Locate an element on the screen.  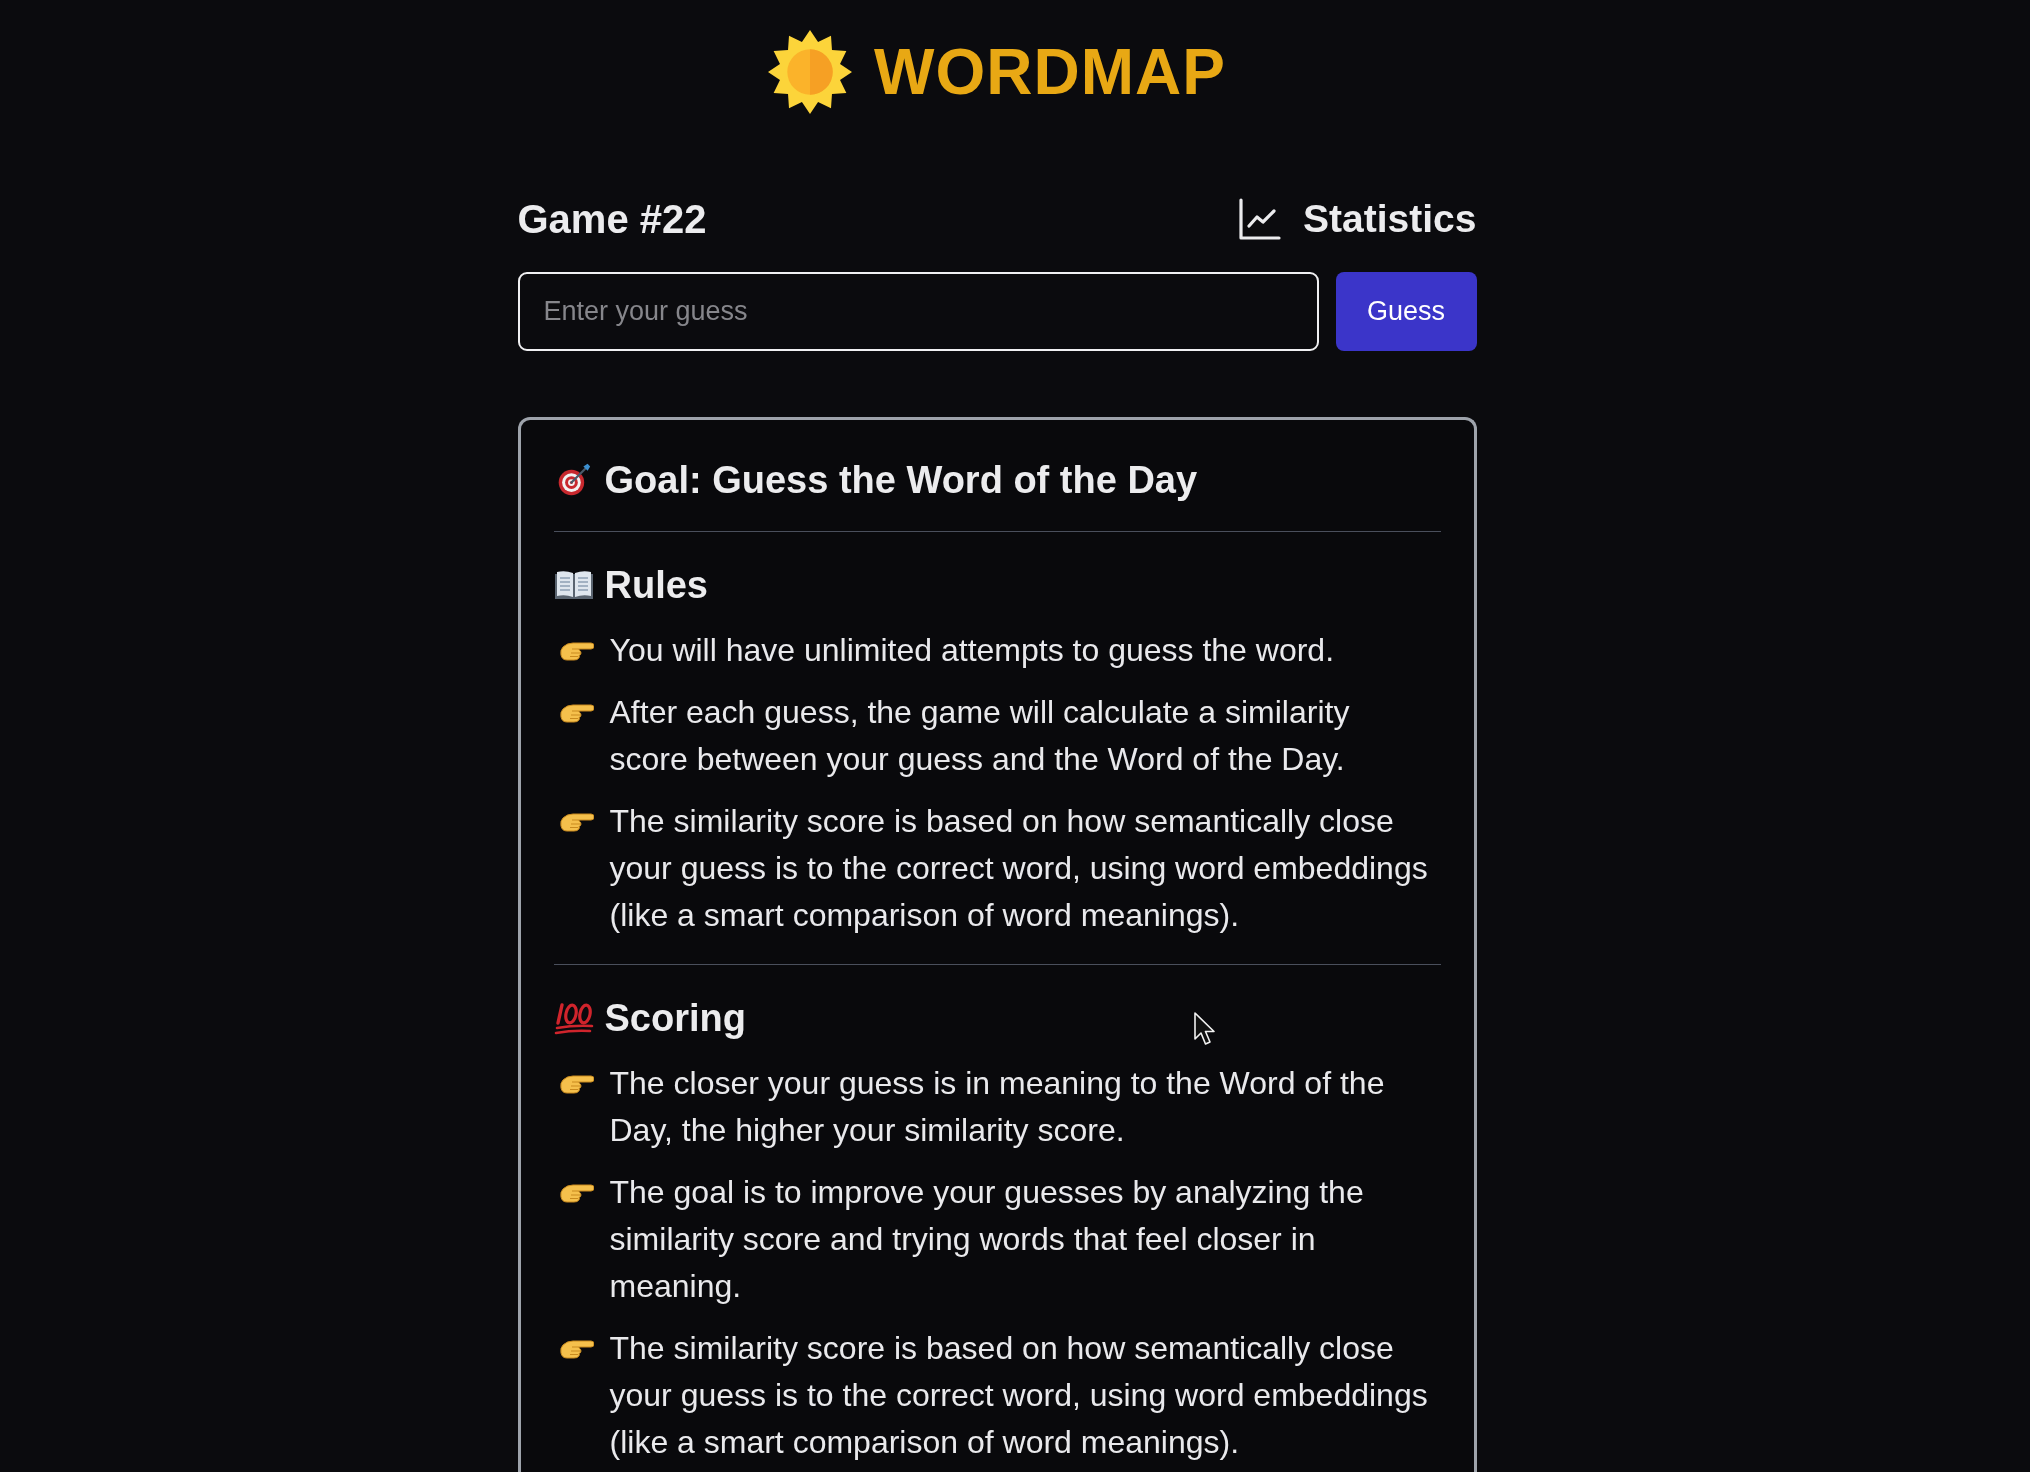
open-book-icon is located at coordinates (573, 585).